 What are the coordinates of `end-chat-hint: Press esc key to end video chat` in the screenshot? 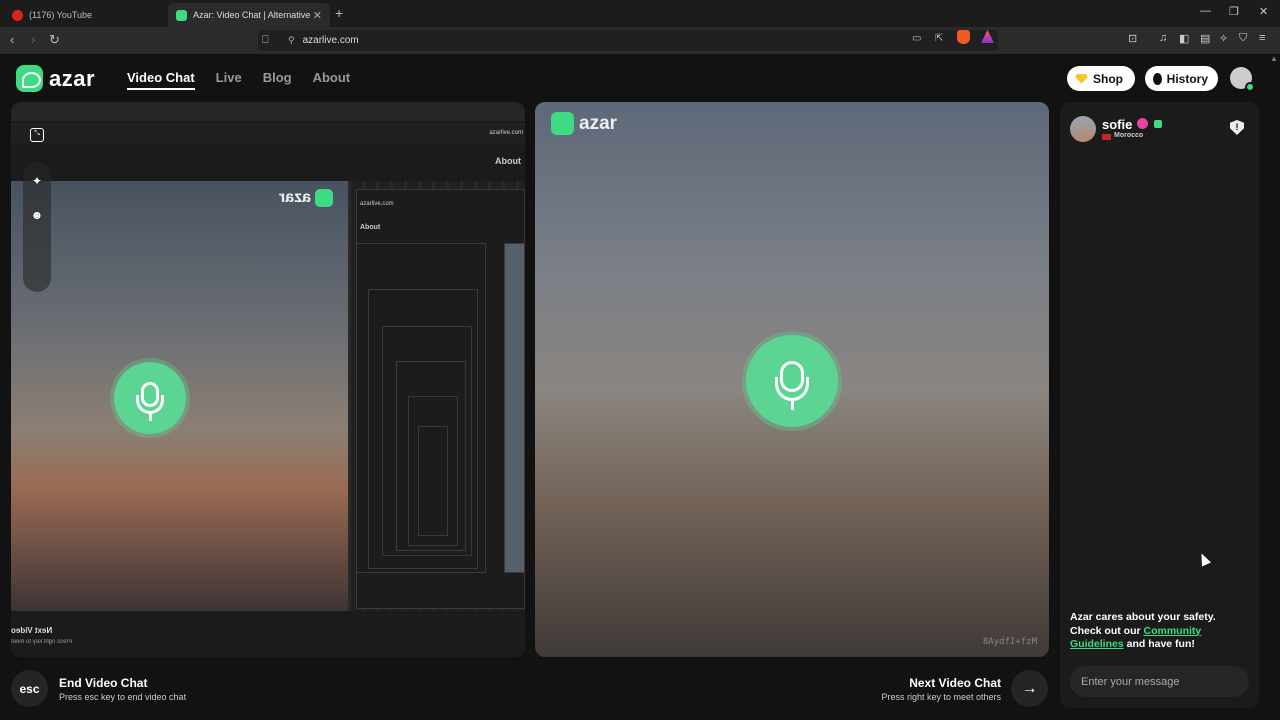 It's located at (123, 697).